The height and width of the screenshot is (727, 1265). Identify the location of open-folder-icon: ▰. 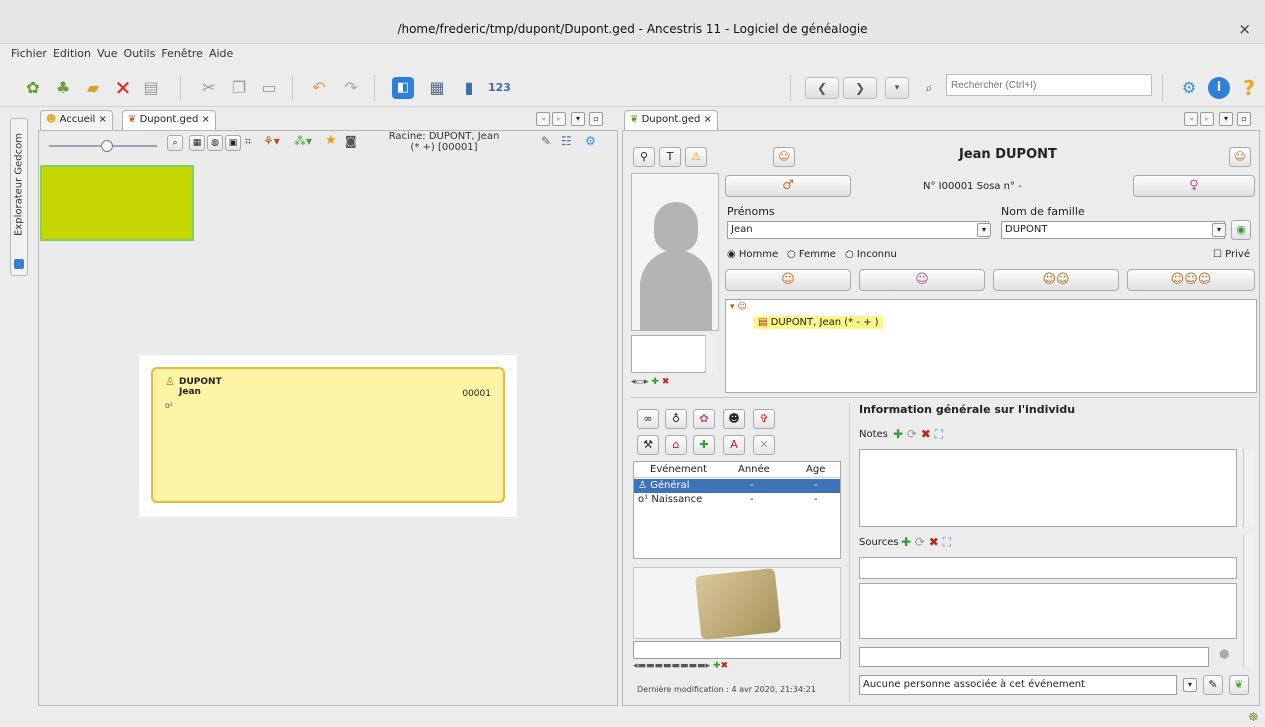
(93, 88).